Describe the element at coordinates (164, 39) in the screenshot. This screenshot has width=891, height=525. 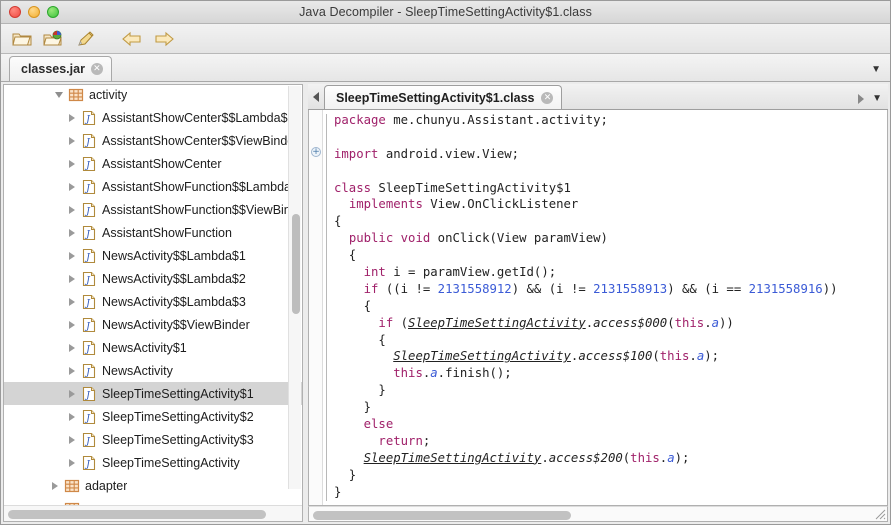
I see `forward-arrow-icon` at that location.